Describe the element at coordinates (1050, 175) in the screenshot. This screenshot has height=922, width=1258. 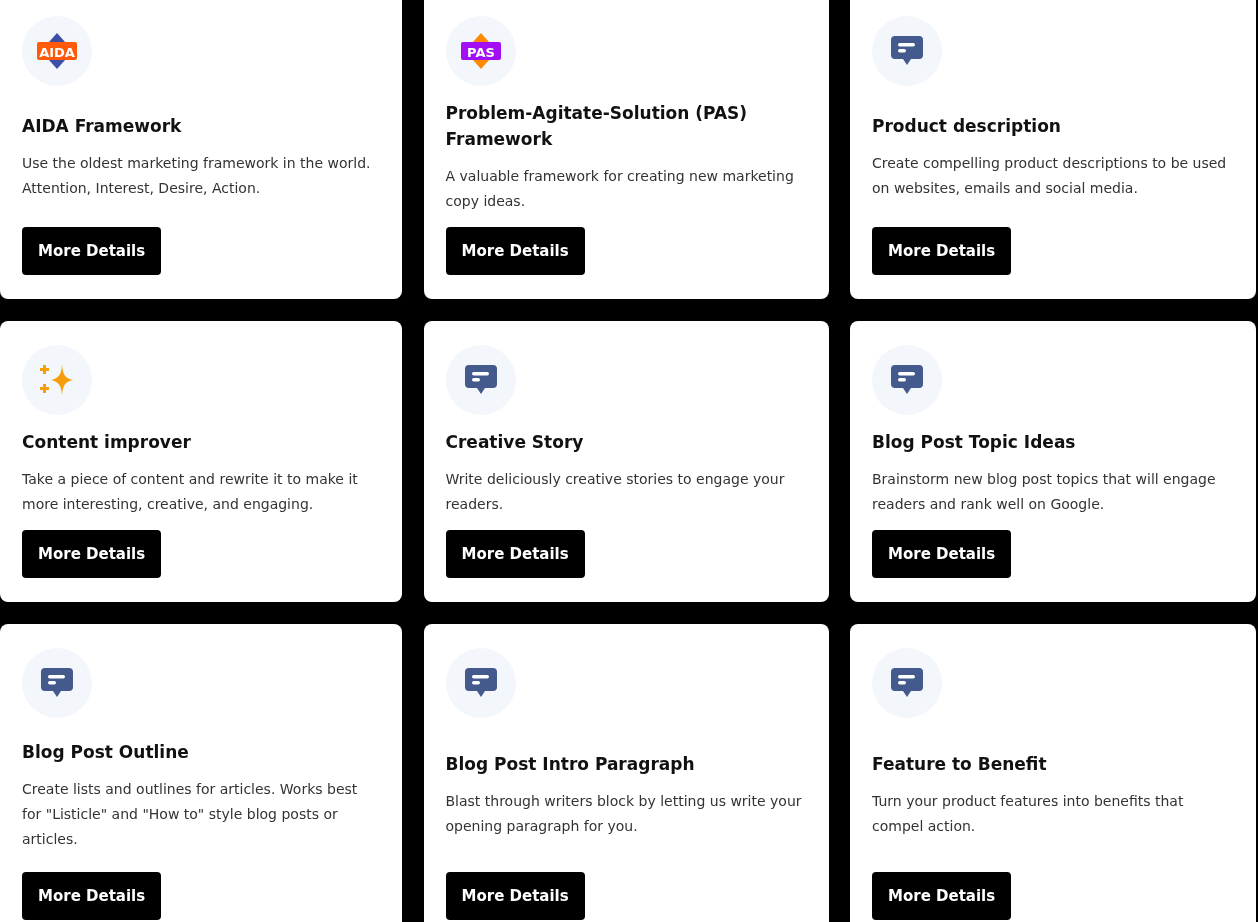
I see `card-description: Create compelling product descriptions to be used on websites, emails and social media.` at that location.